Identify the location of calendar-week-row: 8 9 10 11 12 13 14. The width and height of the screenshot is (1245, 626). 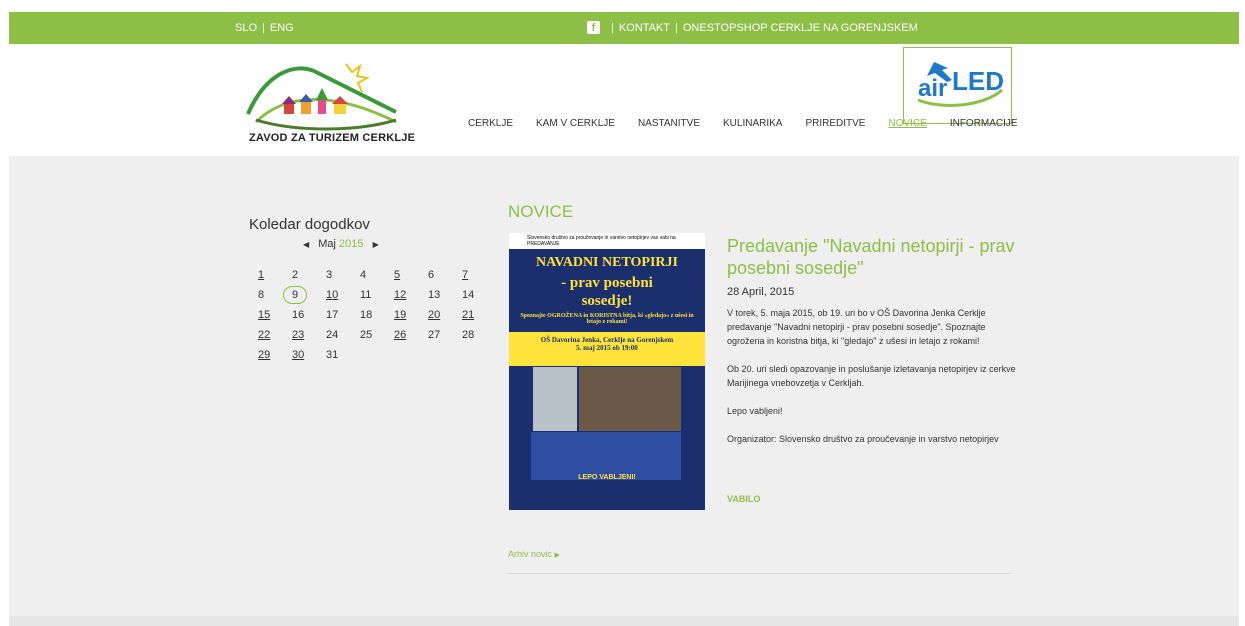
(369, 295).